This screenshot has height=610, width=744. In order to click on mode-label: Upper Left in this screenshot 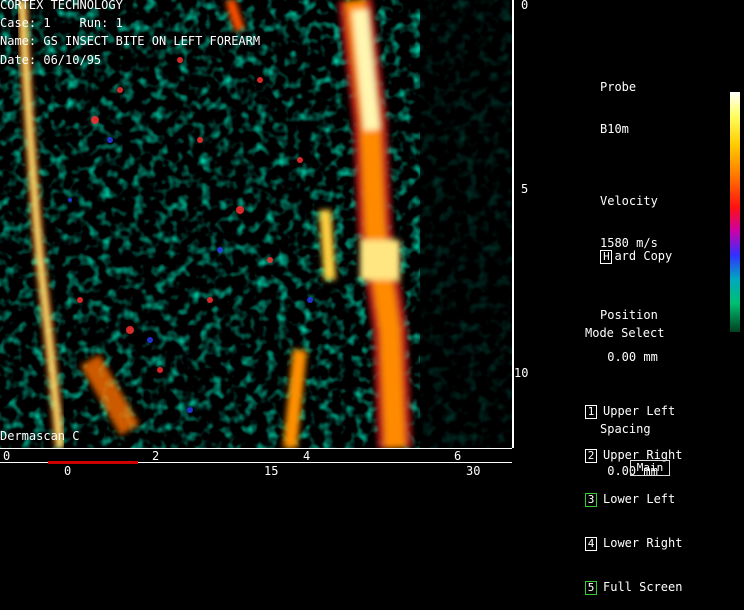, I will do `click(639, 411)`.